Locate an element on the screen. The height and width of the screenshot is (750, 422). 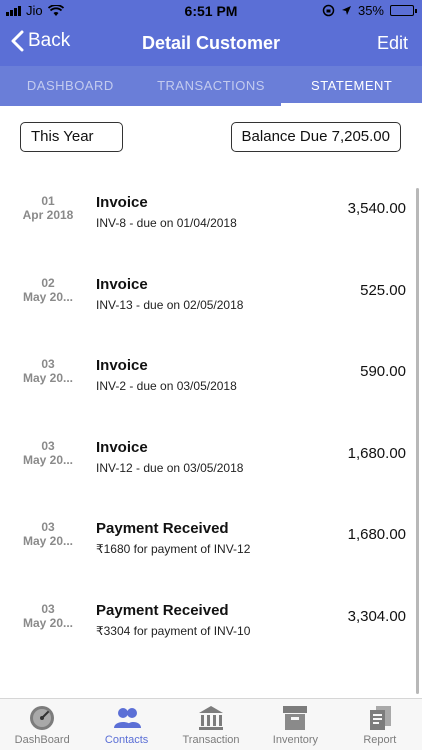
box-icon is located at coordinates (295, 718).